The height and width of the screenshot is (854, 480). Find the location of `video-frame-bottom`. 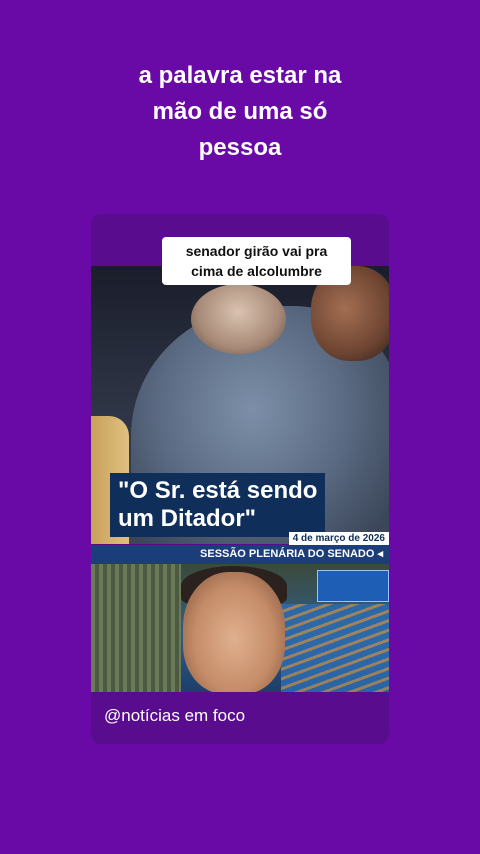

video-frame-bottom is located at coordinates (240, 628).